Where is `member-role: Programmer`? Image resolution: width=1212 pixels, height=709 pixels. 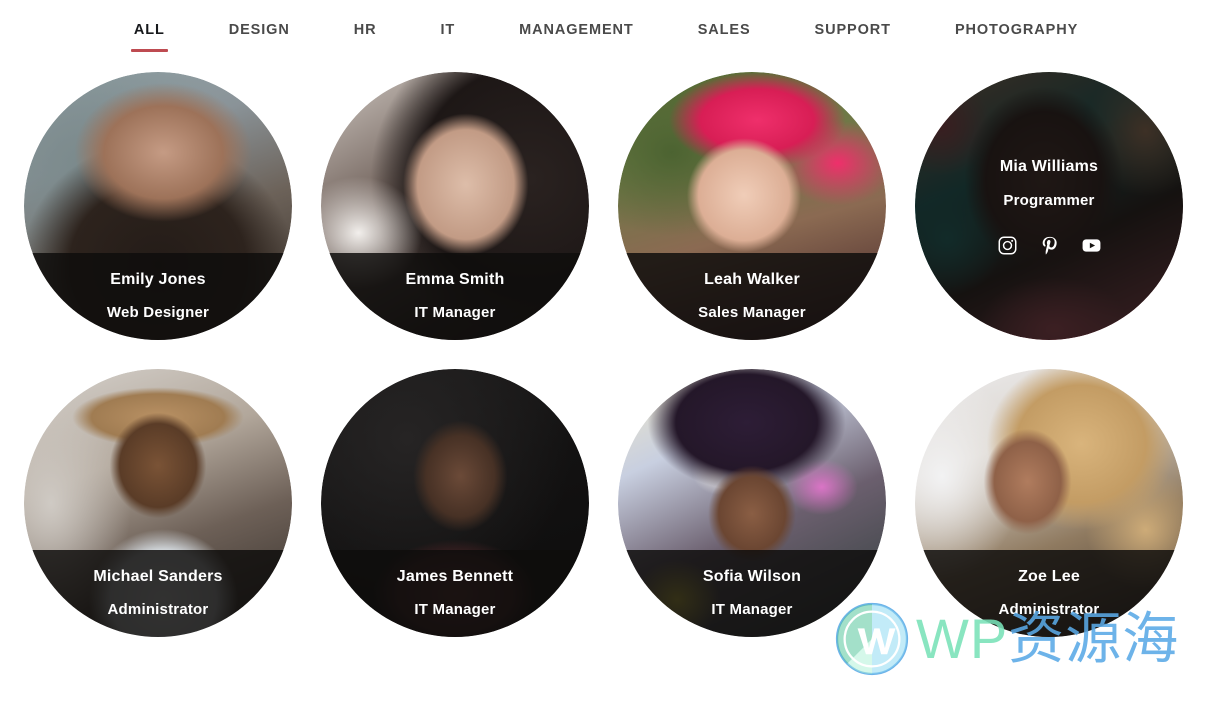 member-role: Programmer is located at coordinates (1049, 200).